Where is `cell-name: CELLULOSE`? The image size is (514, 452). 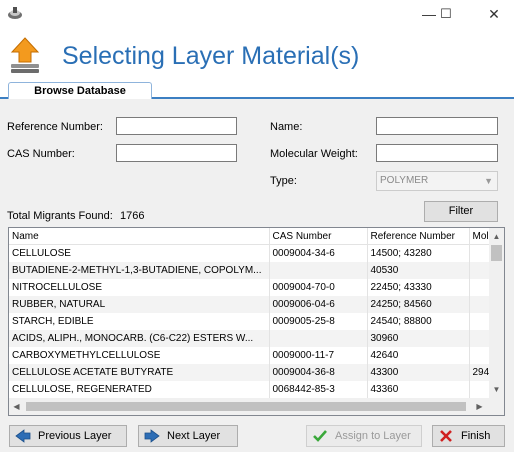 cell-name: CELLULOSE is located at coordinates (139, 253).